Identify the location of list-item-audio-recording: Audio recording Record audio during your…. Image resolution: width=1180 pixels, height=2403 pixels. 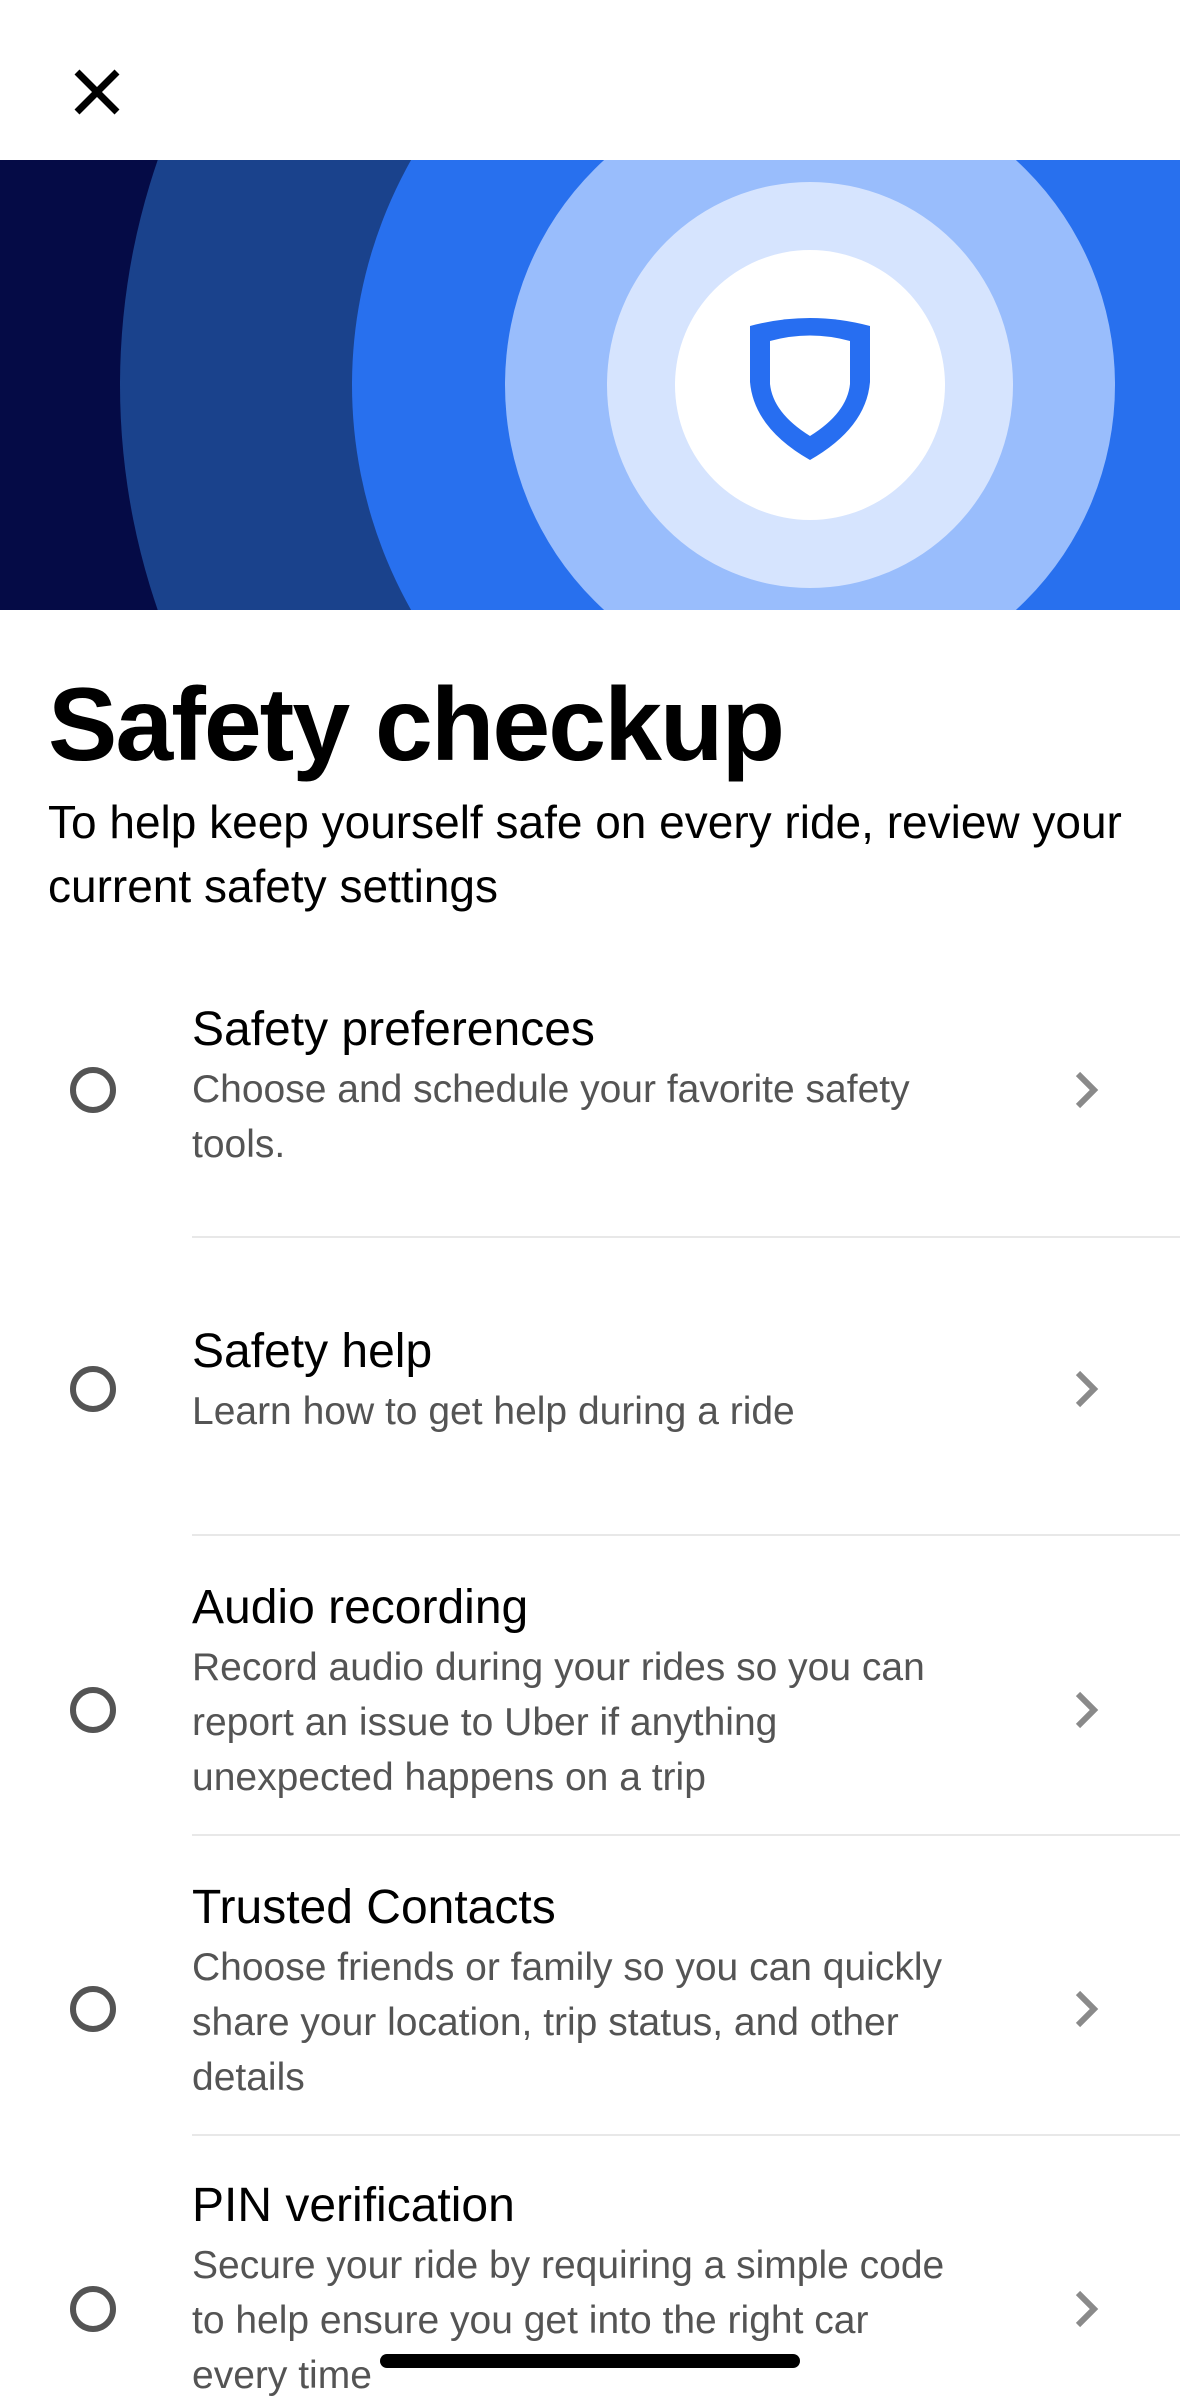
(590, 1693).